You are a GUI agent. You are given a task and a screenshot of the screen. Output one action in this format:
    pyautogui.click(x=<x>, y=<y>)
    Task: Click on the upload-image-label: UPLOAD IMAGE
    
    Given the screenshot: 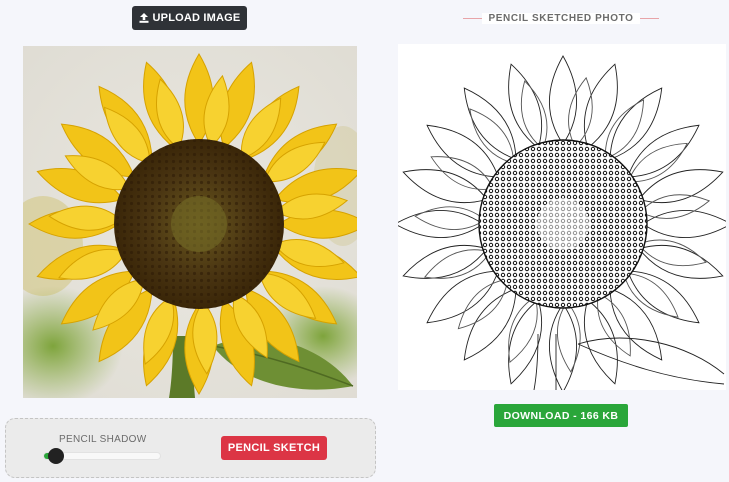 What is the action you would take?
    pyautogui.click(x=196, y=18)
    